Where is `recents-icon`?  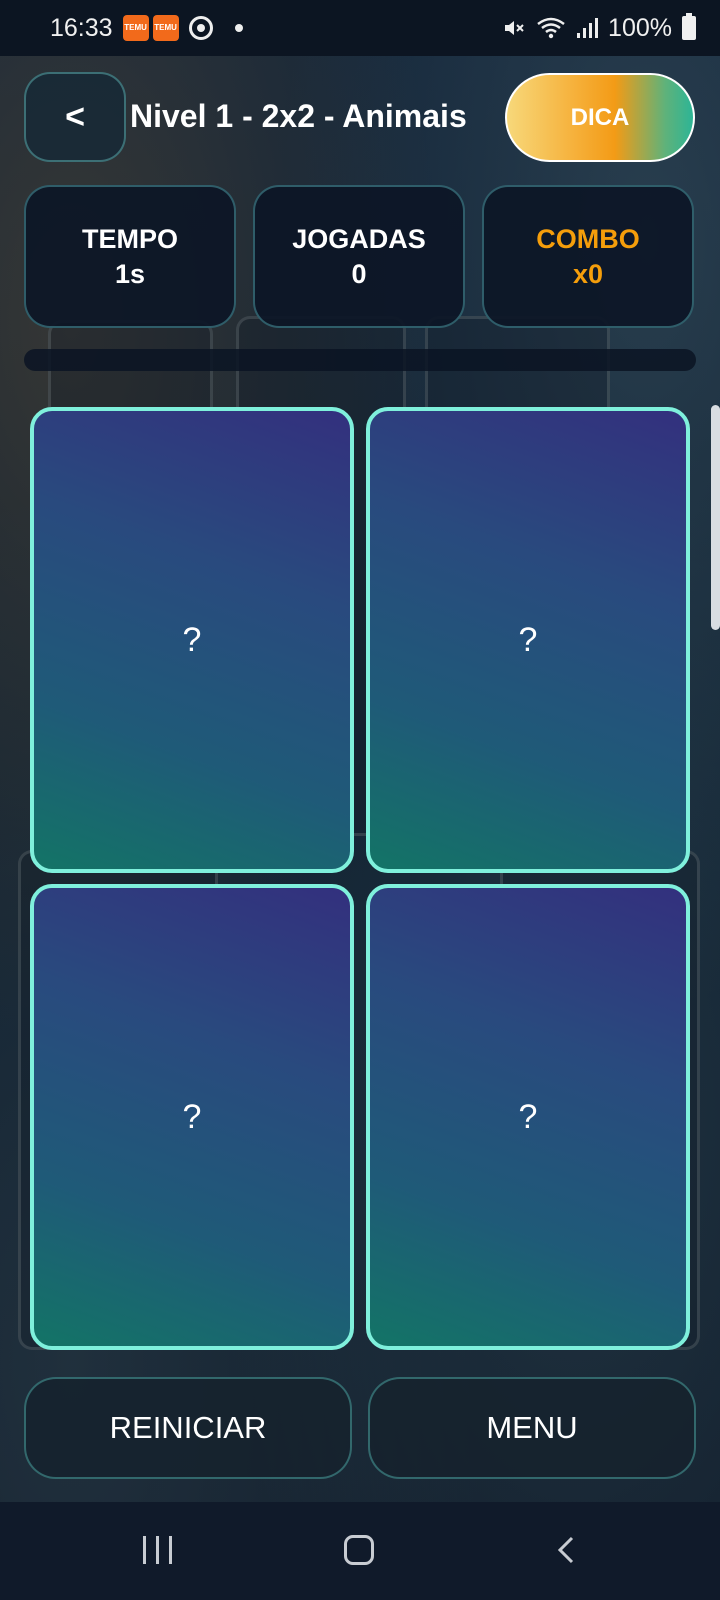
recents-icon is located at coordinates (159, 1550).